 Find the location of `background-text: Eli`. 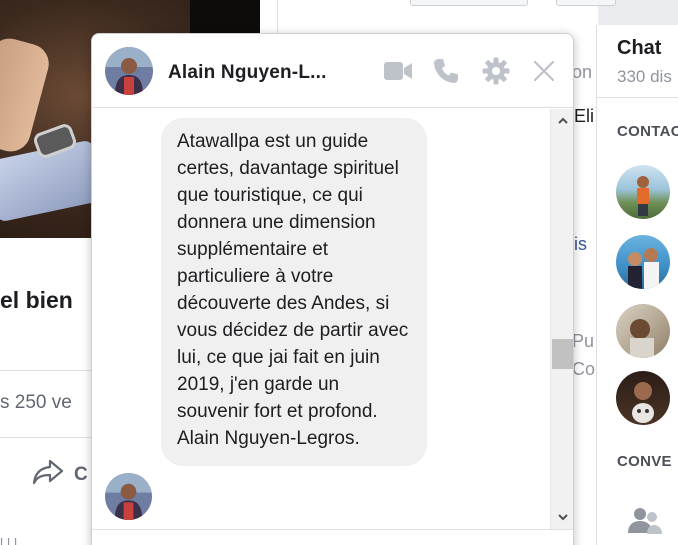

background-text: Eli is located at coordinates (584, 116).